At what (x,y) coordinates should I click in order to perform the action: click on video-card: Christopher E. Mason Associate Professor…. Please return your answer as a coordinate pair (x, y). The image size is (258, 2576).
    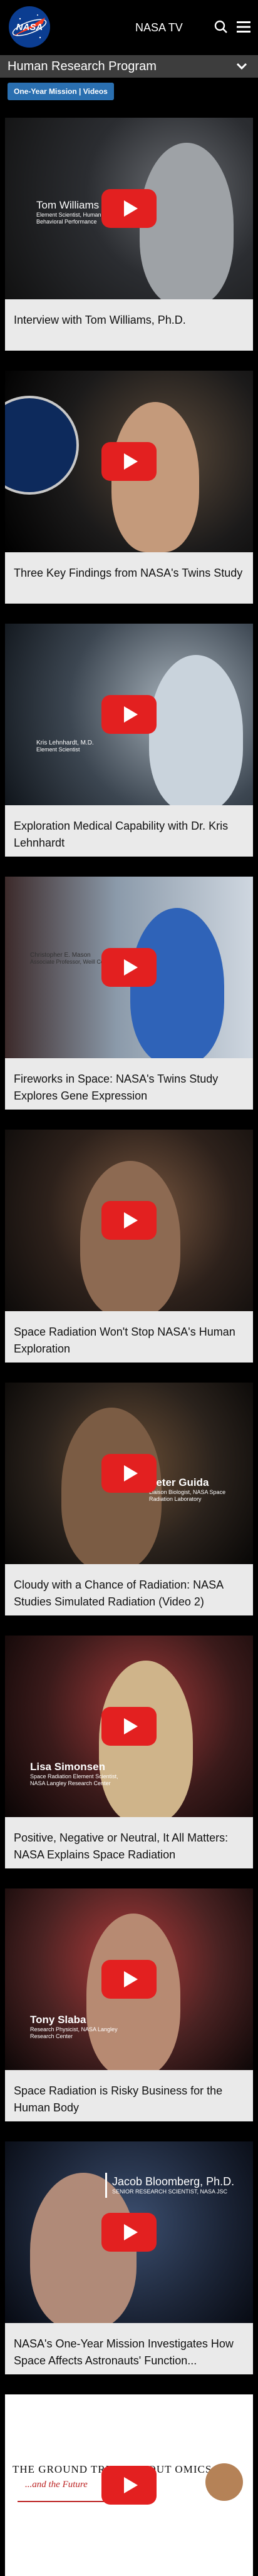
    Looking at the image, I should click on (129, 993).